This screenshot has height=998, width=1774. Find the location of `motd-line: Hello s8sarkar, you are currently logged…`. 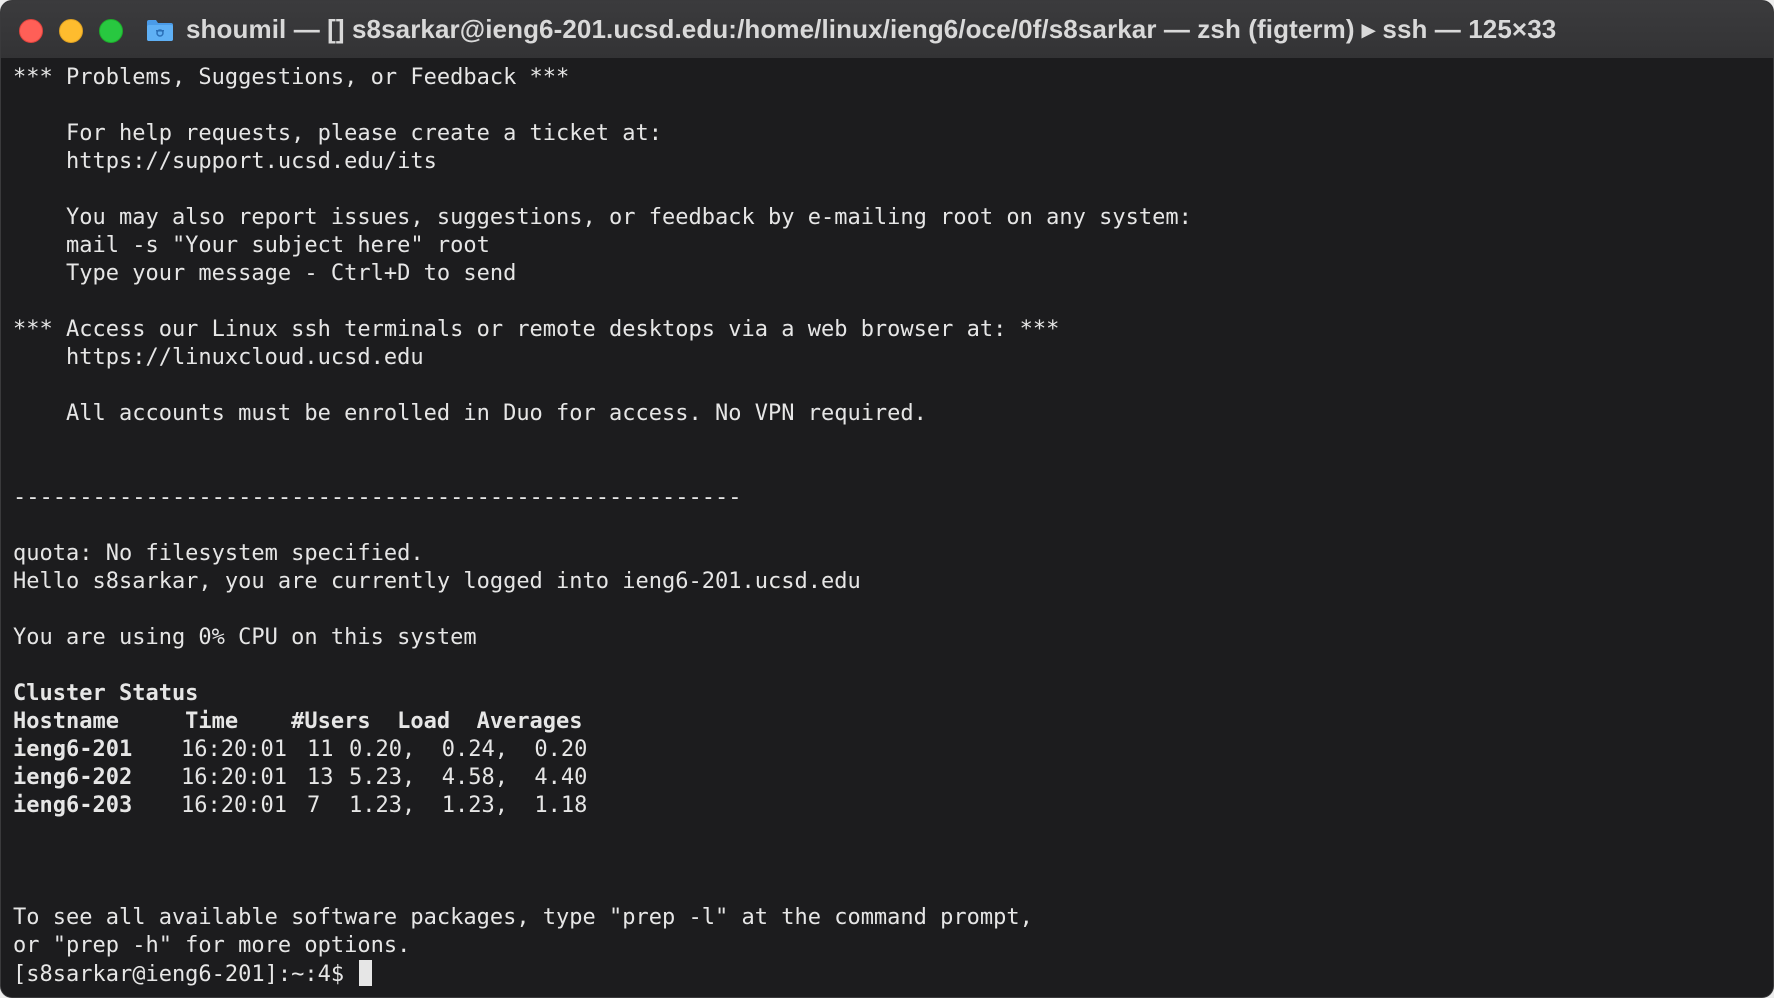

motd-line: Hello s8sarkar, you are currently logged… is located at coordinates (437, 581).